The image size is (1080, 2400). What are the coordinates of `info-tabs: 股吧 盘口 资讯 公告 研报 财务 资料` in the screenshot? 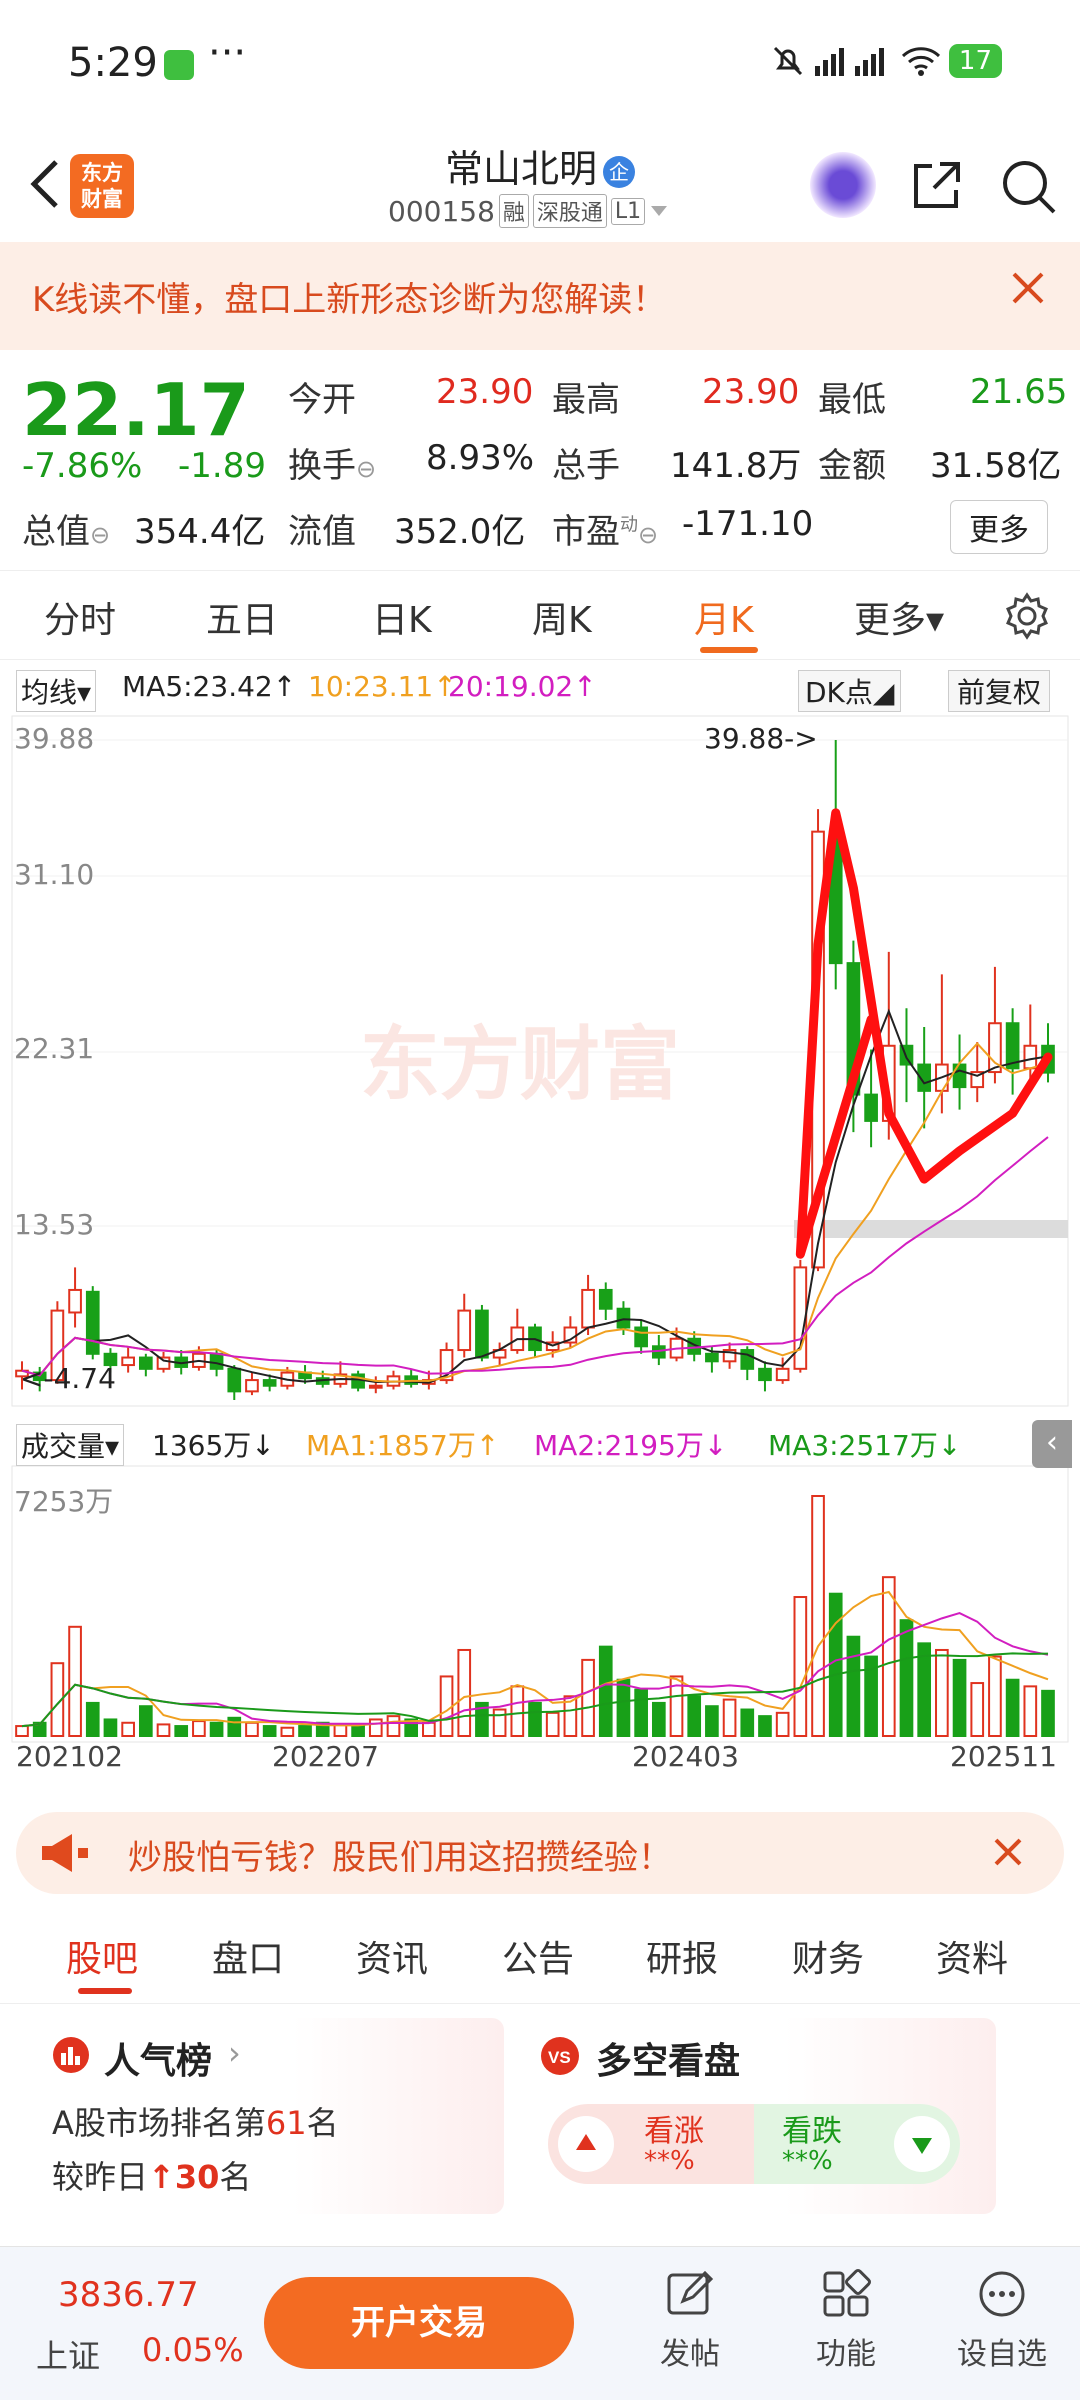 It's located at (540, 1956).